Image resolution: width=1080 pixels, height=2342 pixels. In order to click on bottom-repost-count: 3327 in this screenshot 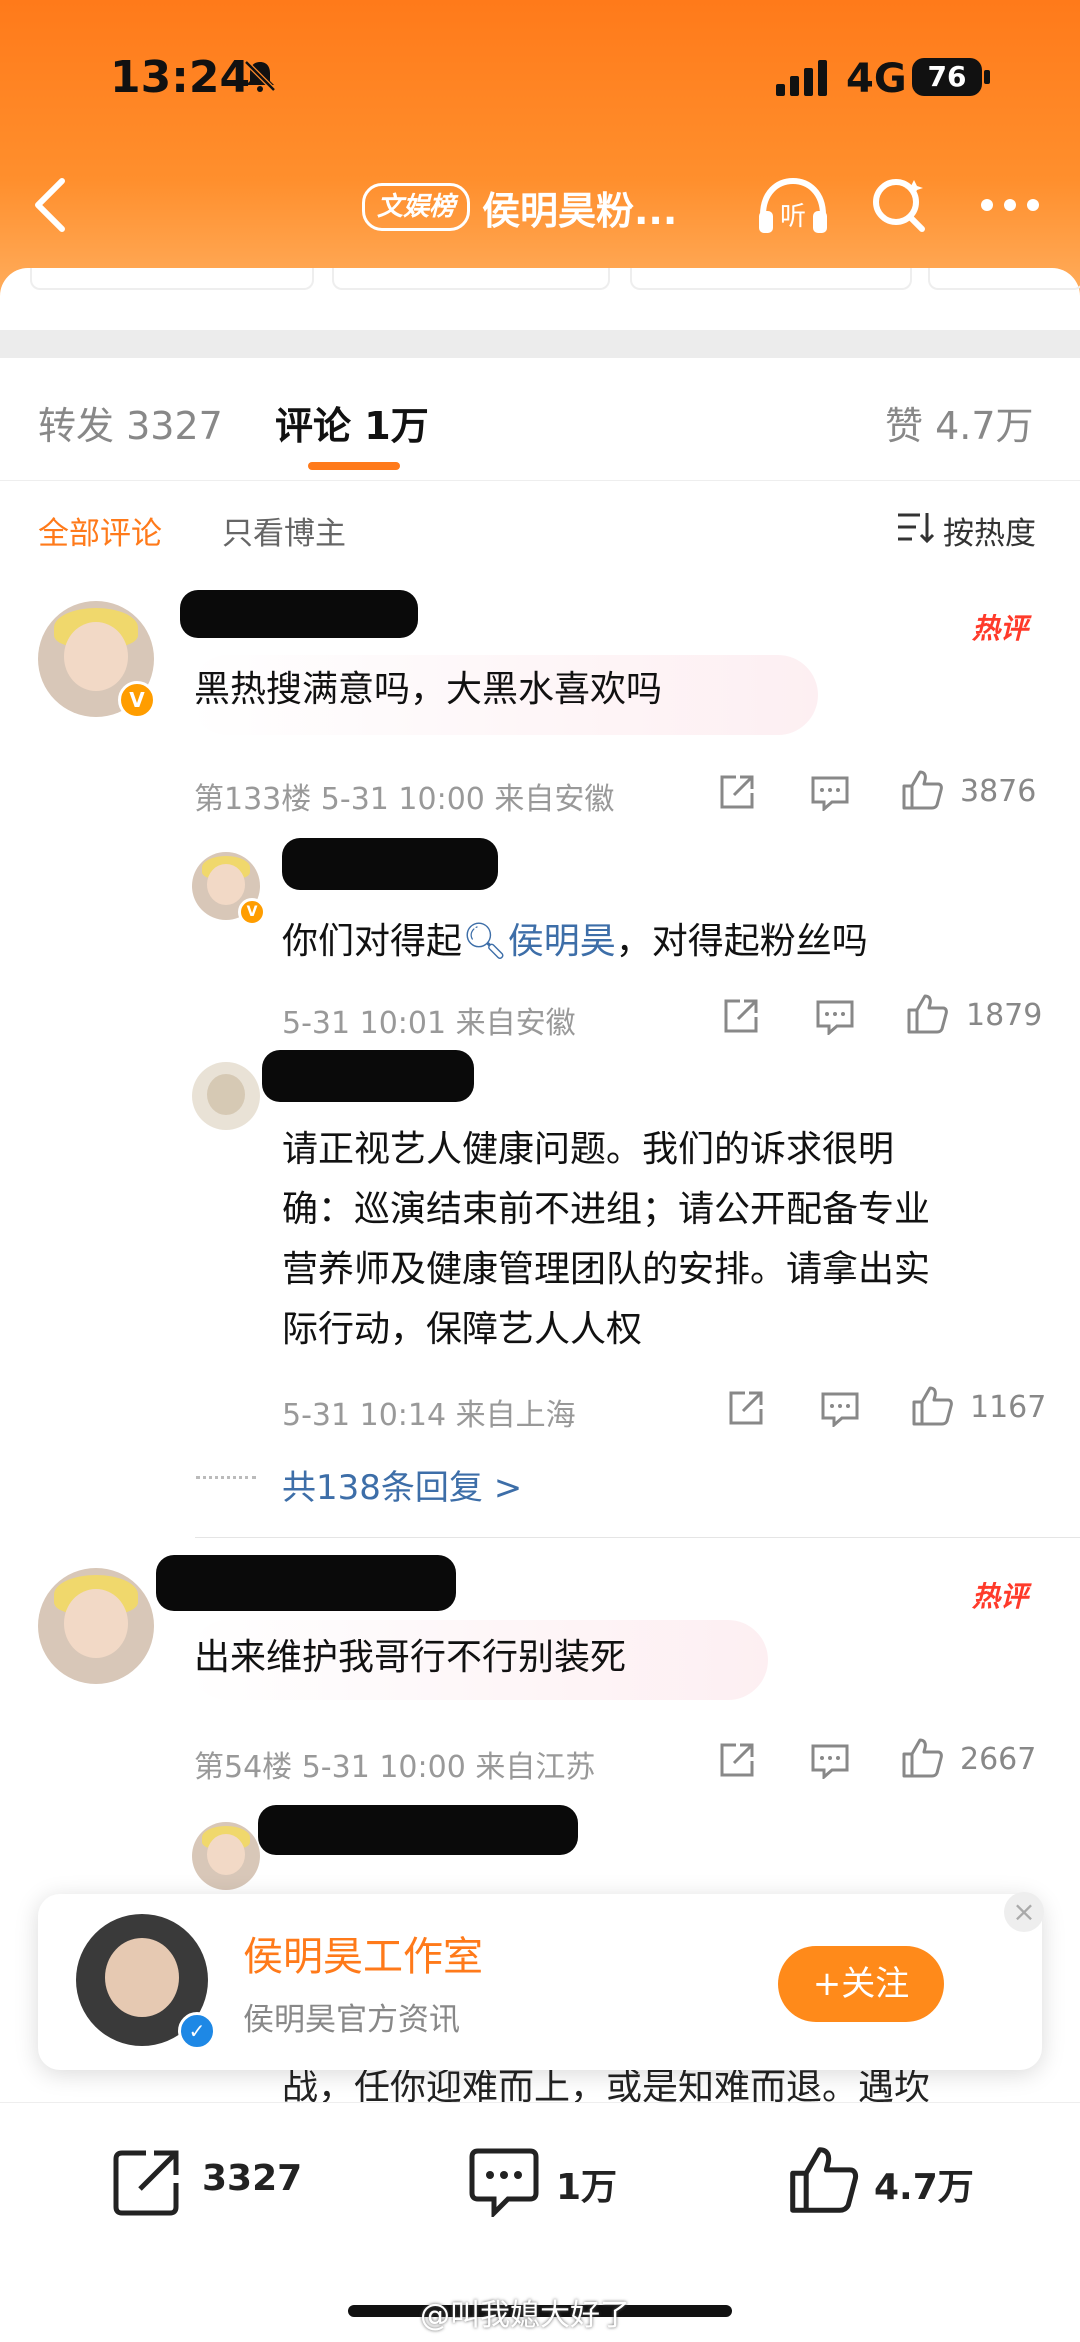, I will do `click(252, 2178)`.